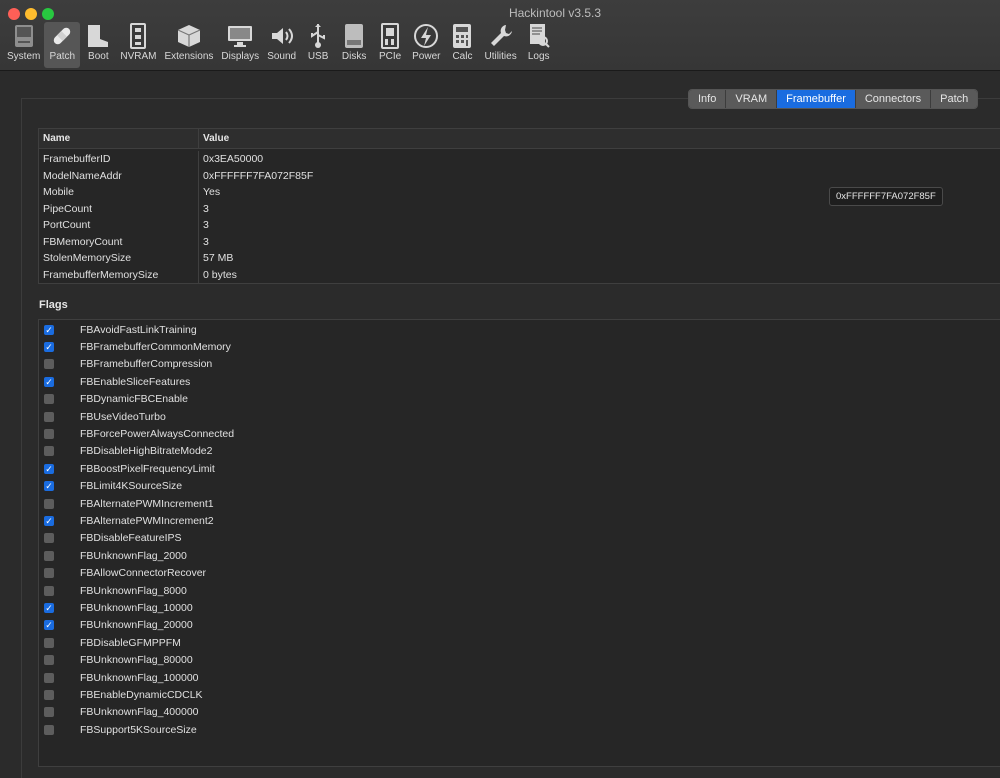 Image resolution: width=1000 pixels, height=778 pixels. Describe the element at coordinates (519, 659) in the screenshot. I see `flag-row: FBUnknownFlag_80000` at that location.